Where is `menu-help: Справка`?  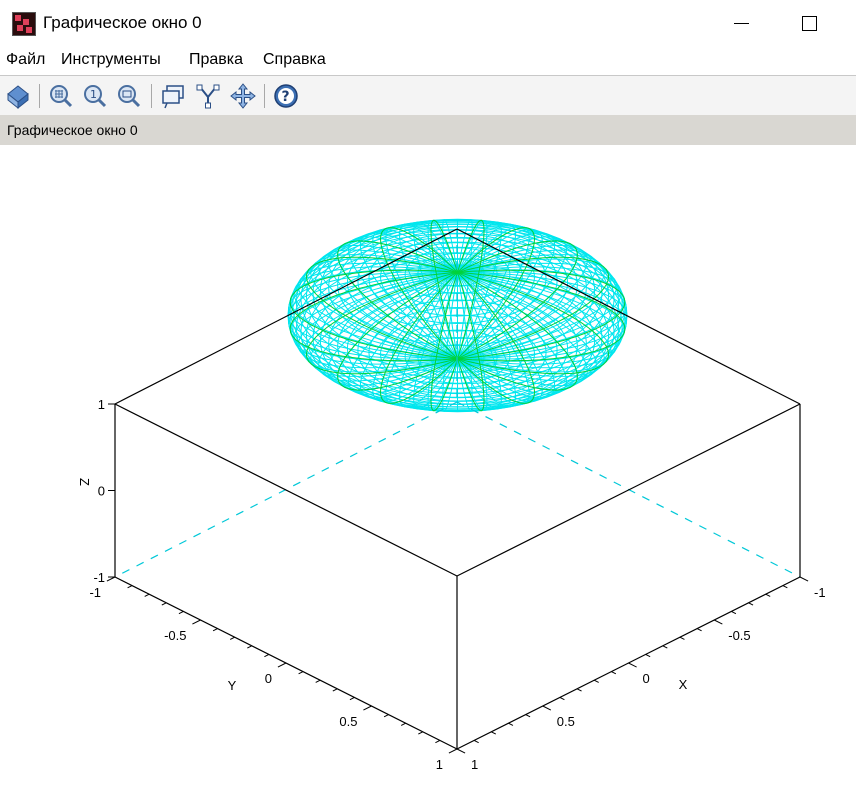 menu-help: Справка is located at coordinates (294, 60).